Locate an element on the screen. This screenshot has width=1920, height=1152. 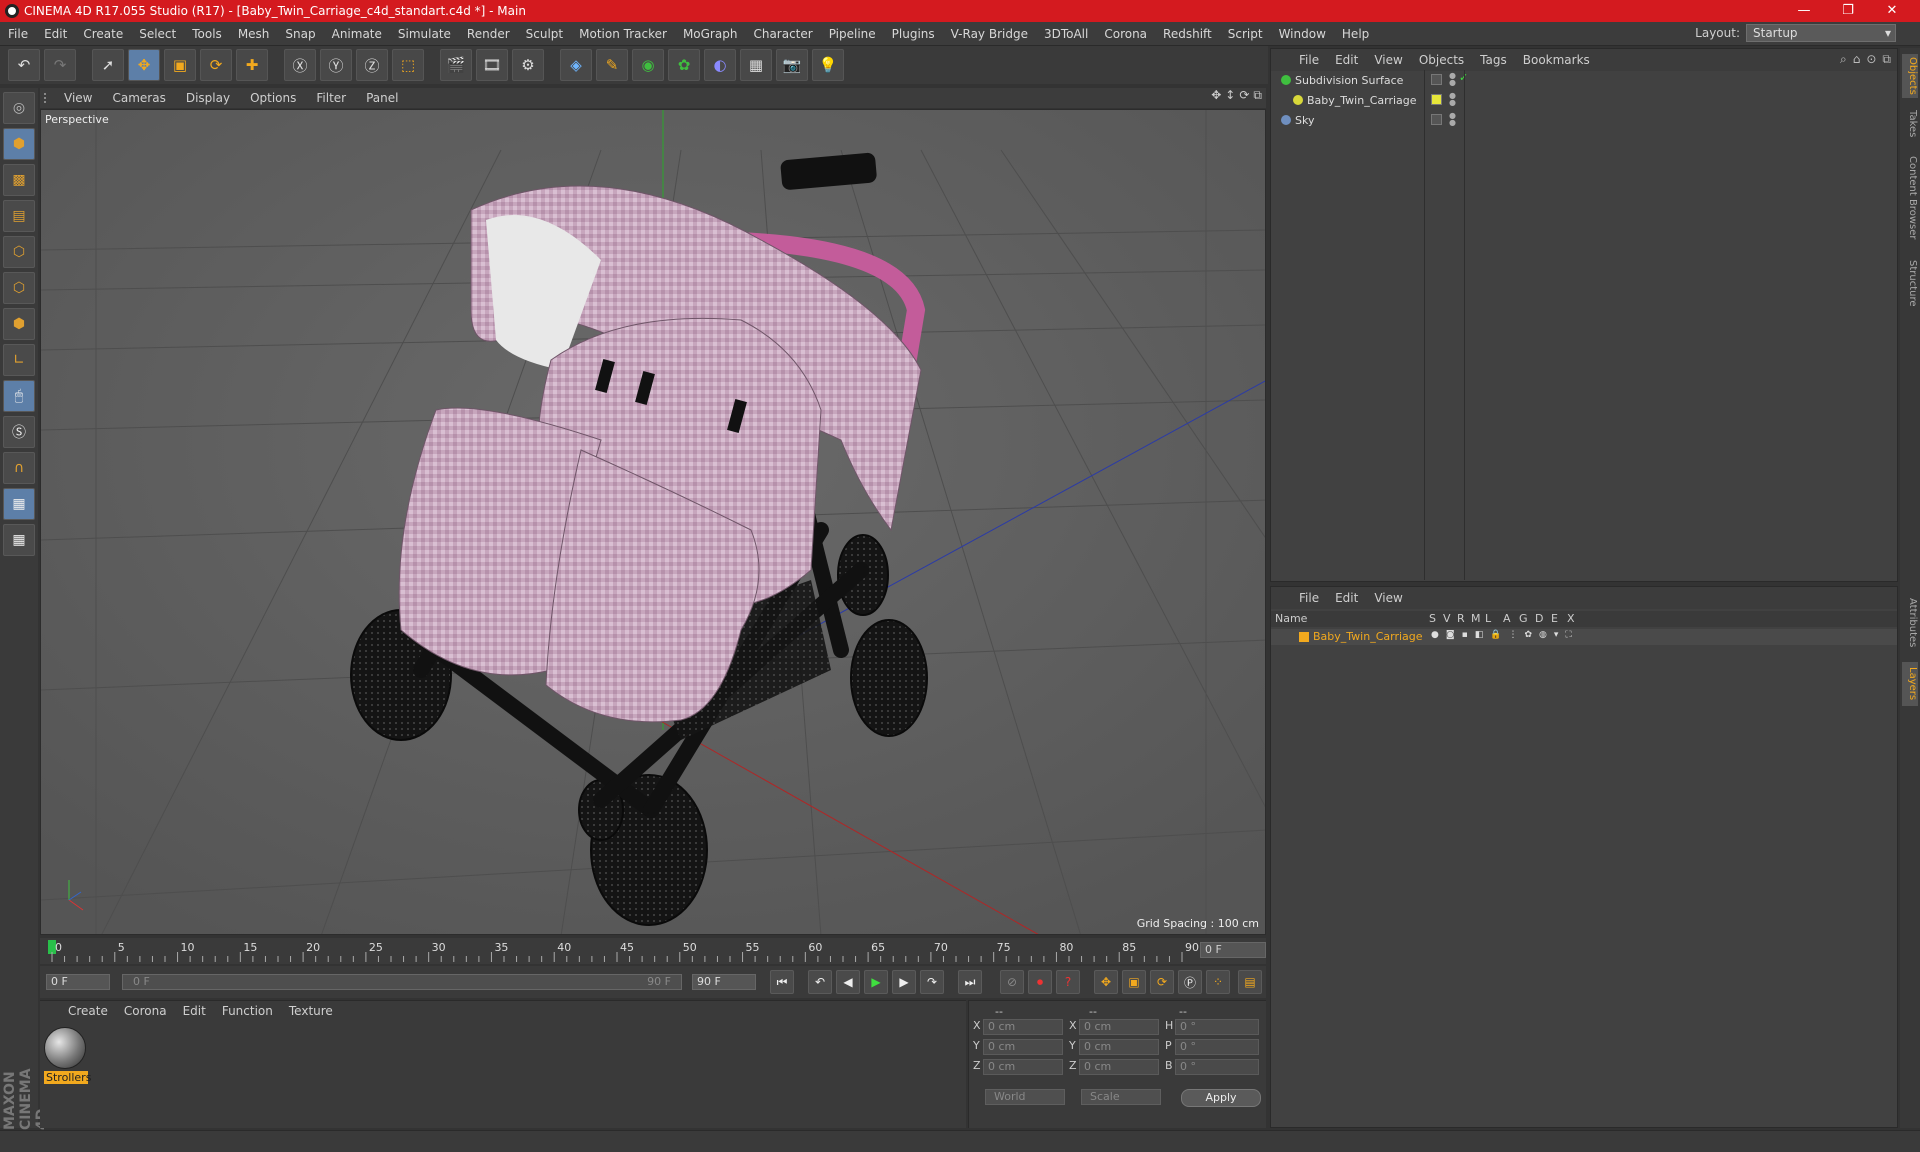
viewport-menu-view: View is located at coordinates (78, 98).